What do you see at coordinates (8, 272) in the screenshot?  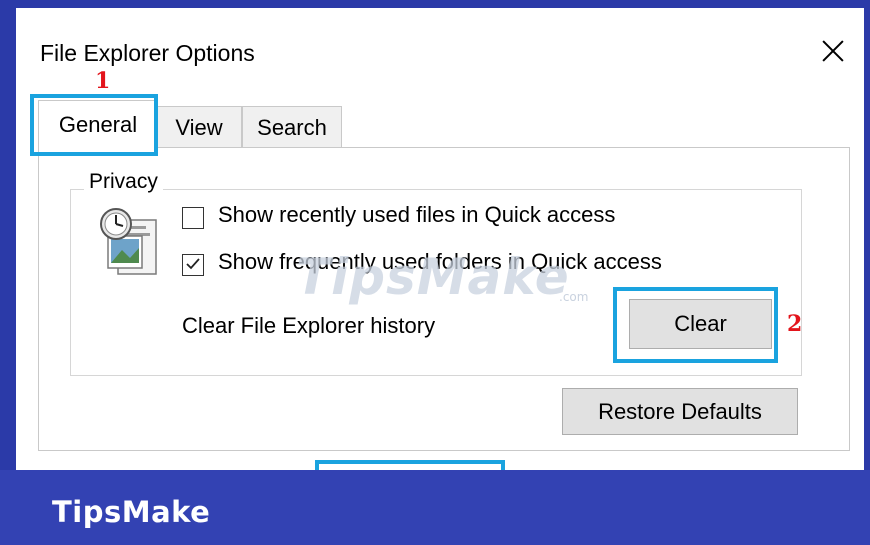 I see `outer-frame-left` at bounding box center [8, 272].